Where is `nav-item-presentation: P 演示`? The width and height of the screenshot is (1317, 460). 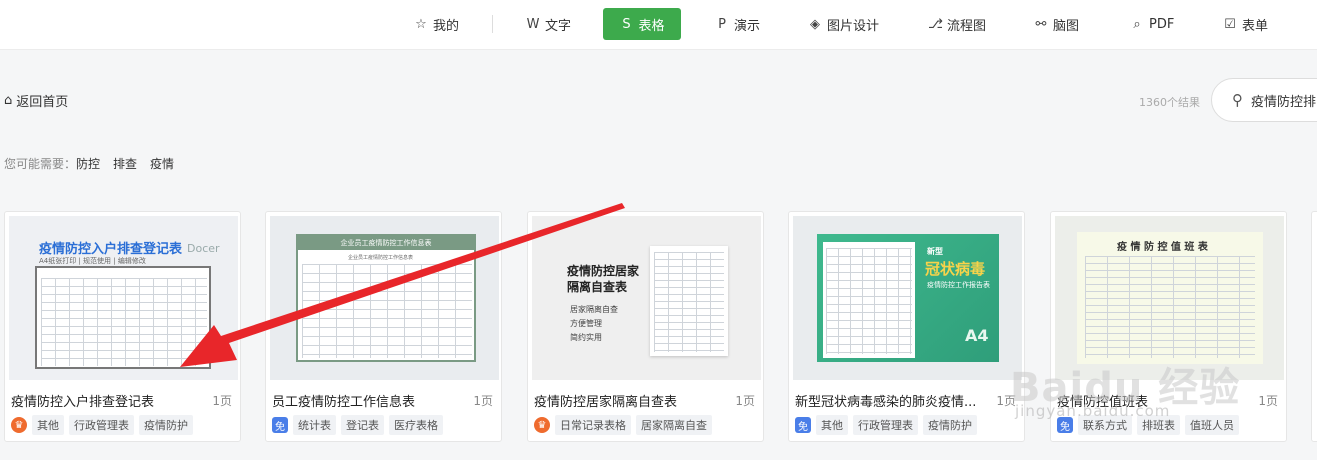
nav-item-presentation: P 演示 is located at coordinates (737, 24).